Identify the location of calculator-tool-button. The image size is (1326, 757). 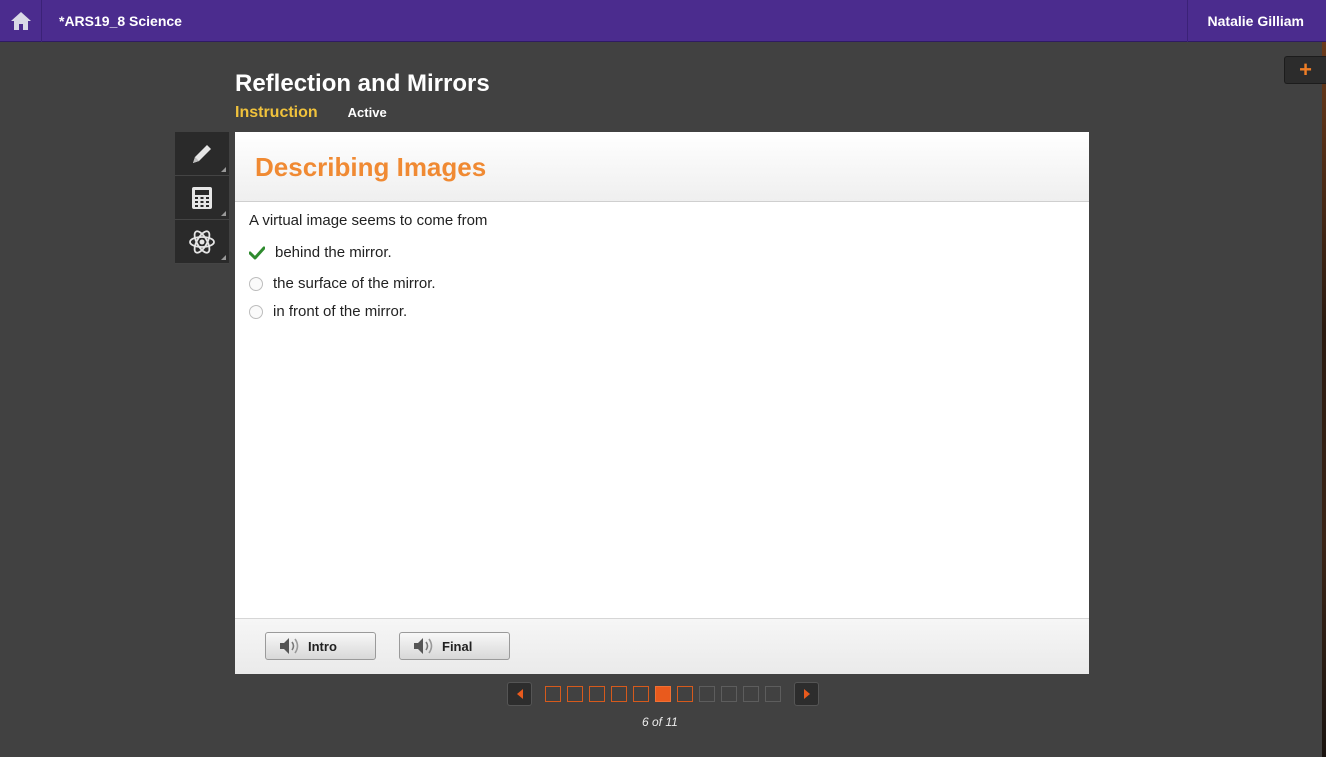
(202, 198).